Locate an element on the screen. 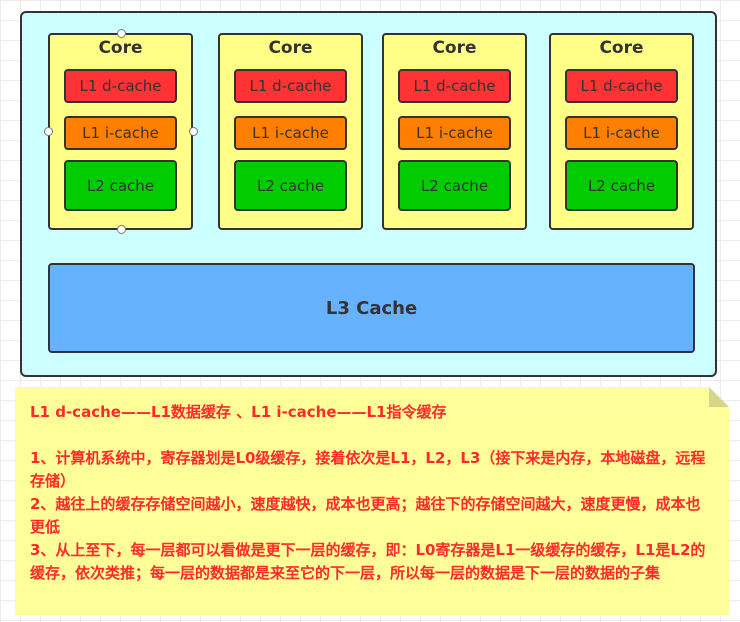 The width and height of the screenshot is (740, 622). note-heading: L1 d-cache——L1数据缓存 、L1 i-cache——L1指令缓存 is located at coordinates (238, 412).